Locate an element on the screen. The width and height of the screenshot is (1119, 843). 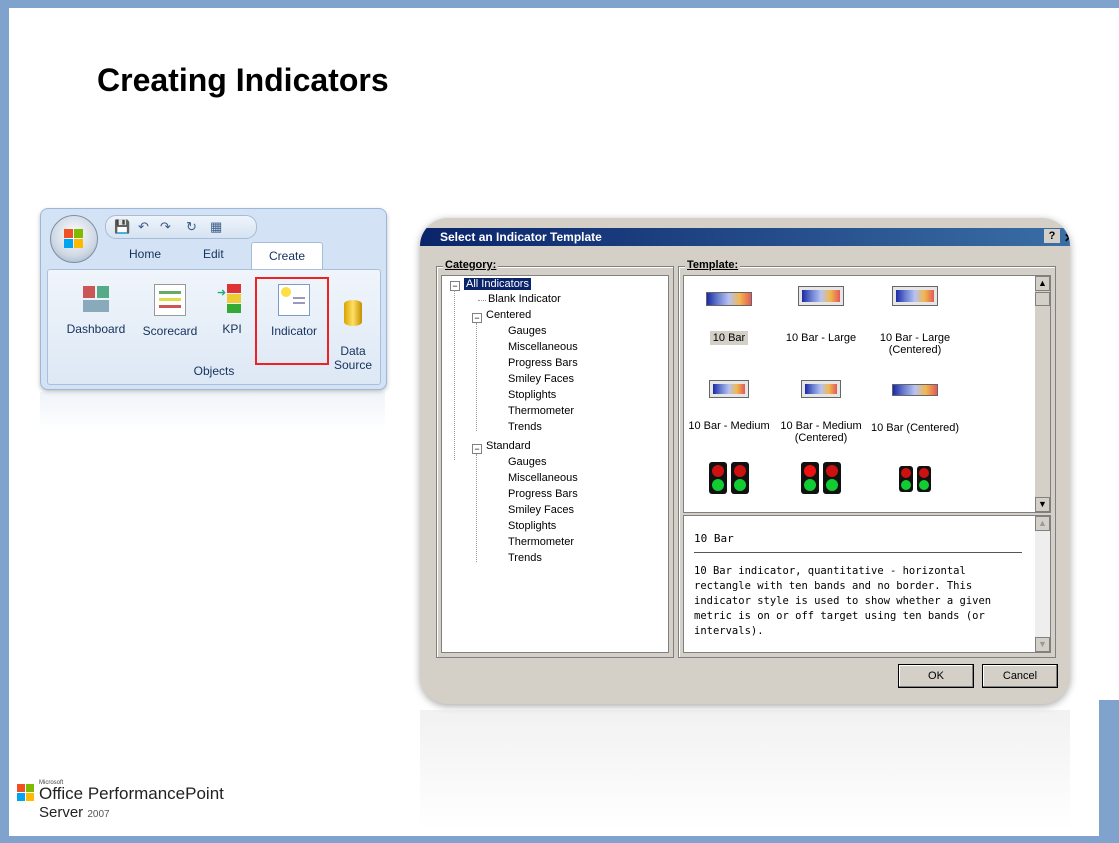
ten-bar-large-icon is located at coordinates (821, 296).